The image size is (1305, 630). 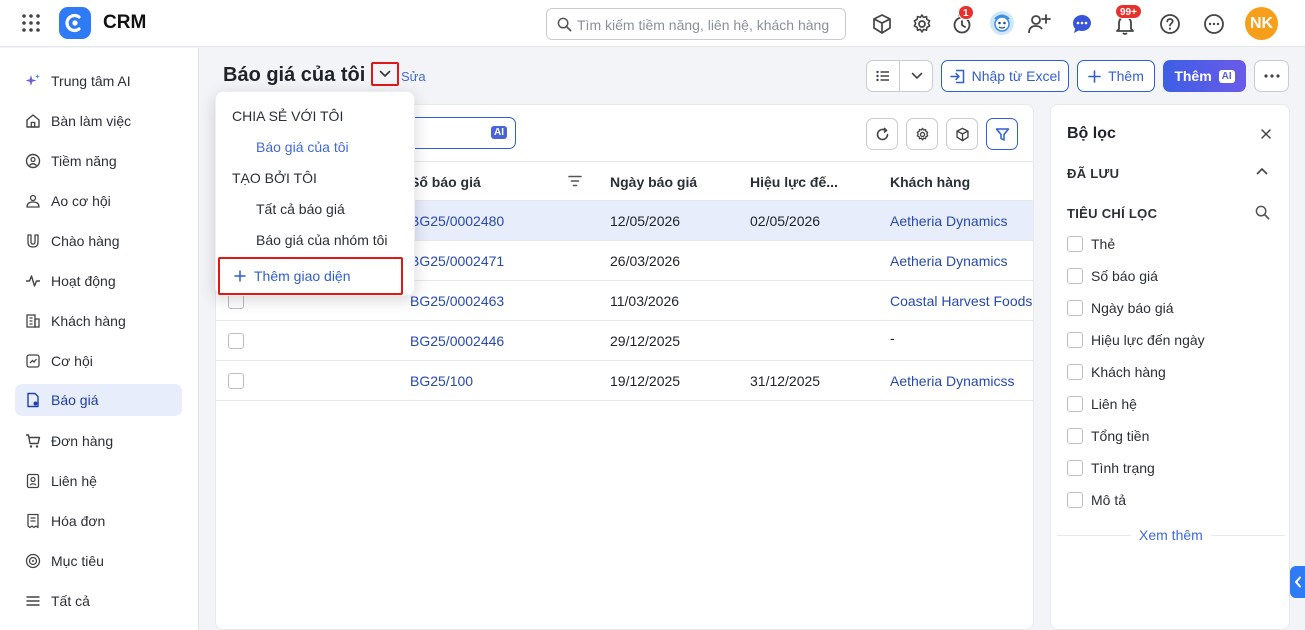 I want to click on filter-criteria-heading: TIÊU CHÍ LỌC, so click(x=1112, y=213).